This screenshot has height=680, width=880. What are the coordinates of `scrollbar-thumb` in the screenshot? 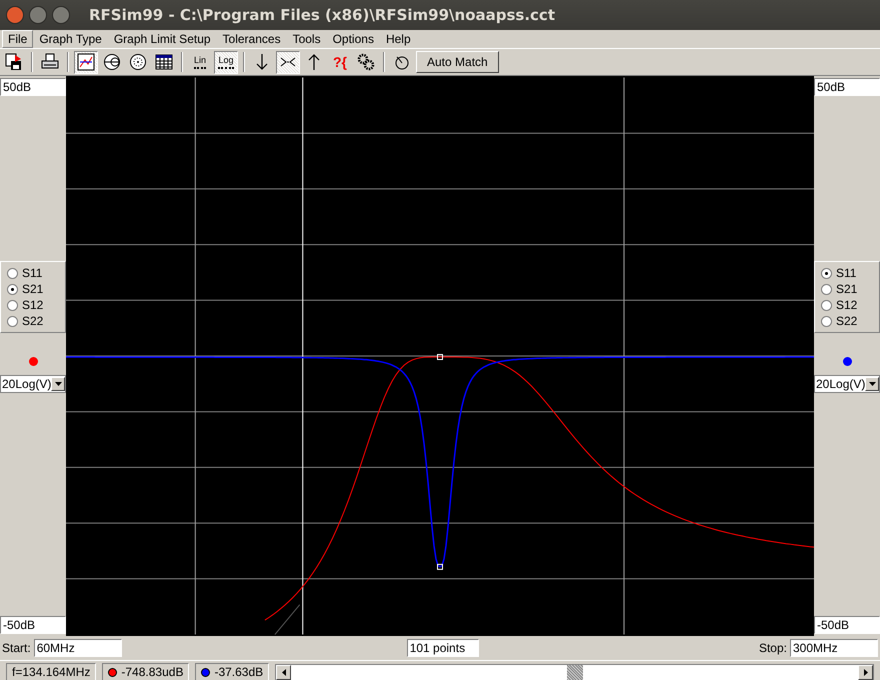 It's located at (574, 672).